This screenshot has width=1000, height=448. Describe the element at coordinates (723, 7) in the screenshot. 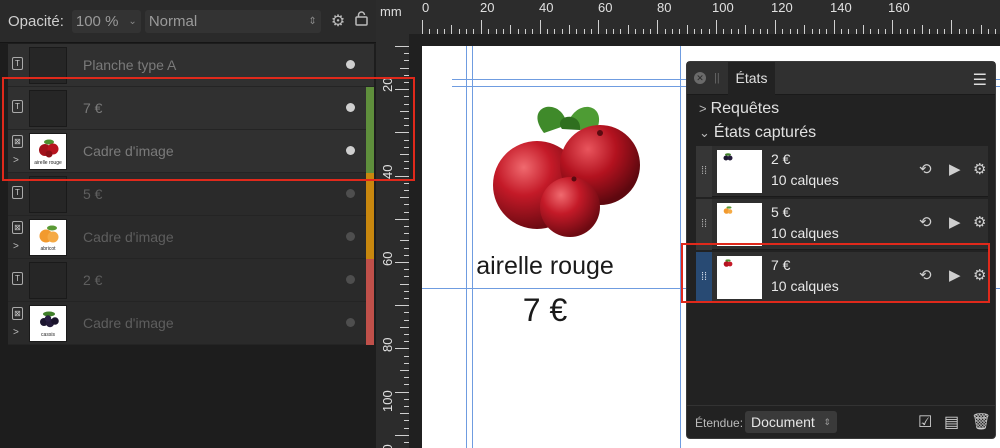

I see `ruler-label: 100` at that location.